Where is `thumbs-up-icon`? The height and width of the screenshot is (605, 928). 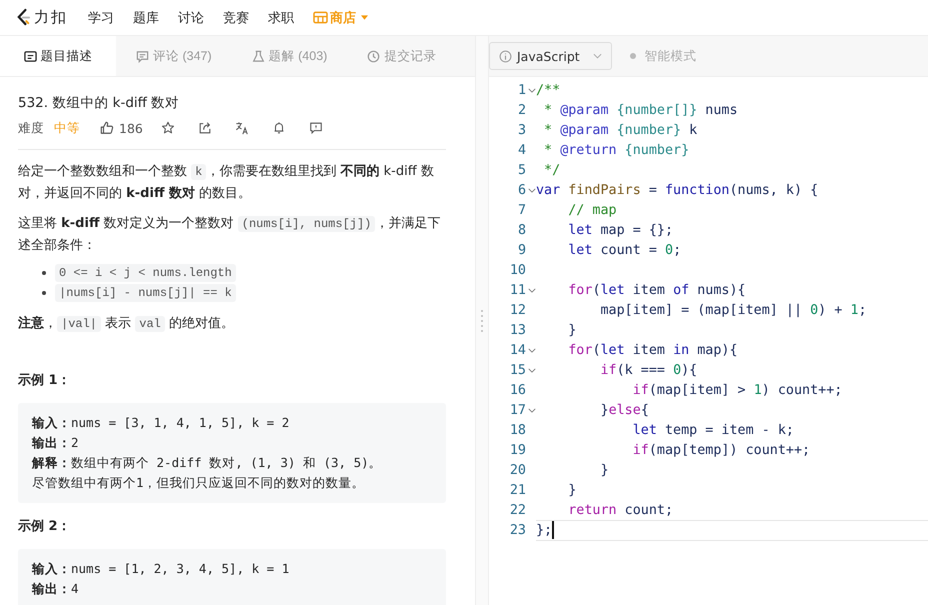
thumbs-up-icon is located at coordinates (107, 128).